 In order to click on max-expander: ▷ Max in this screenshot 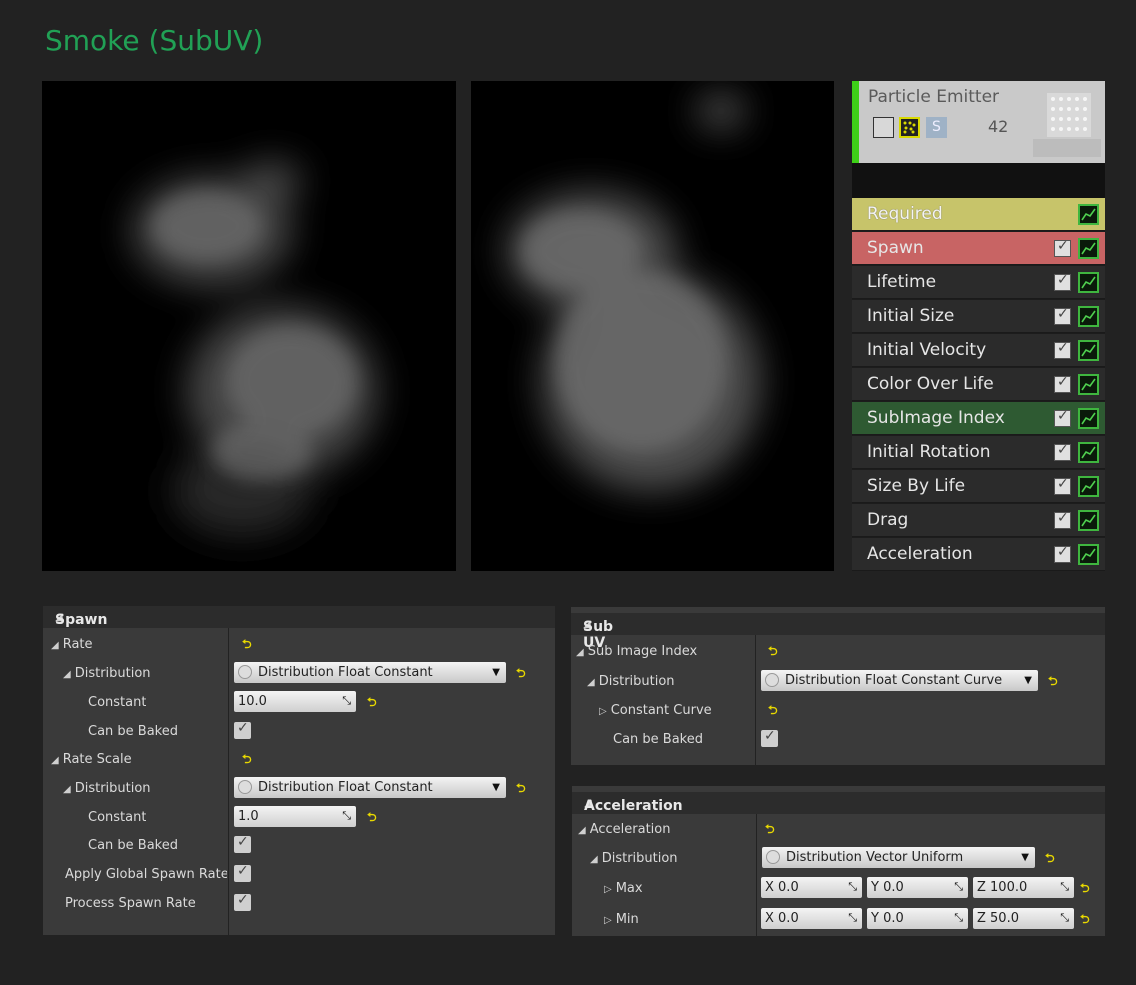, I will do `click(623, 888)`.